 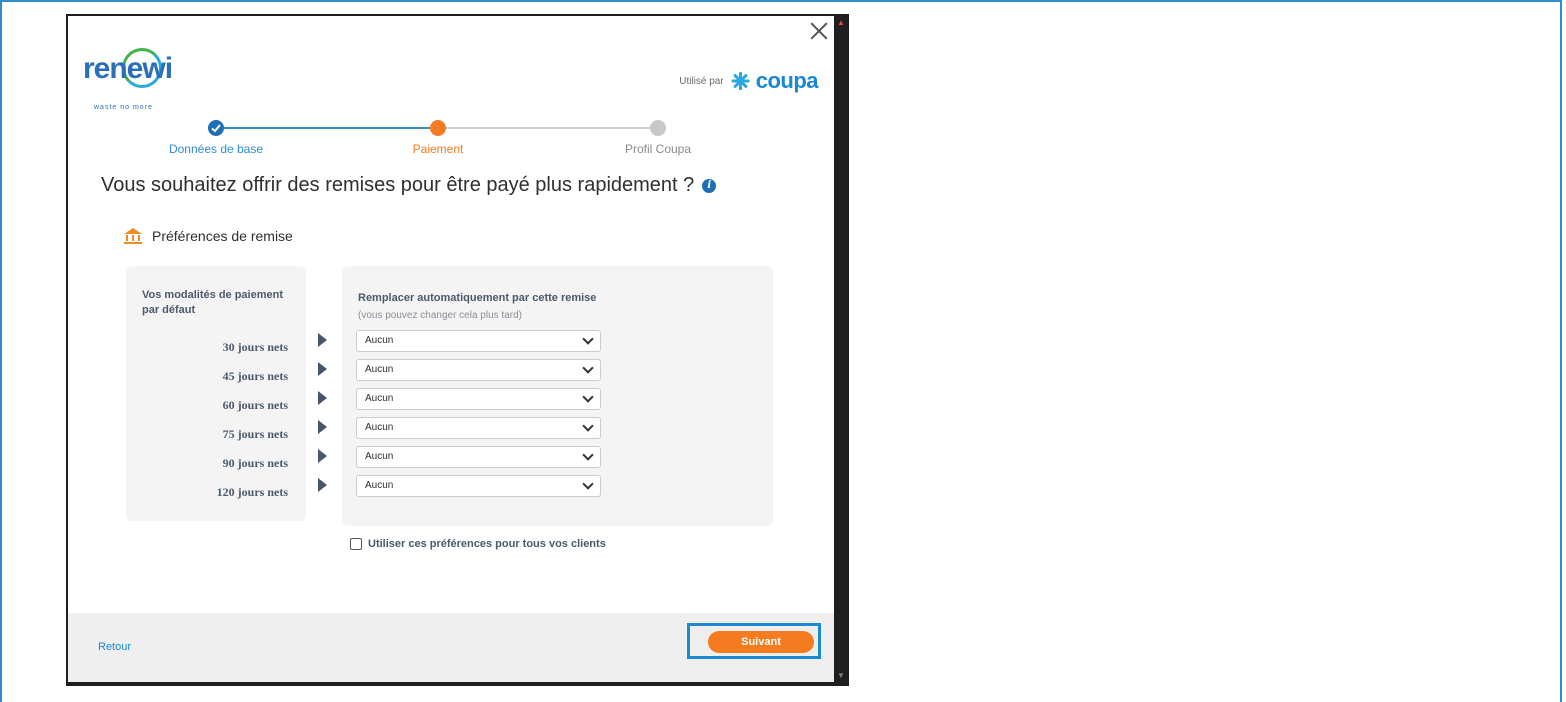 What do you see at coordinates (222, 236) in the screenshot?
I see `section-title-label: Préférences de remise` at bounding box center [222, 236].